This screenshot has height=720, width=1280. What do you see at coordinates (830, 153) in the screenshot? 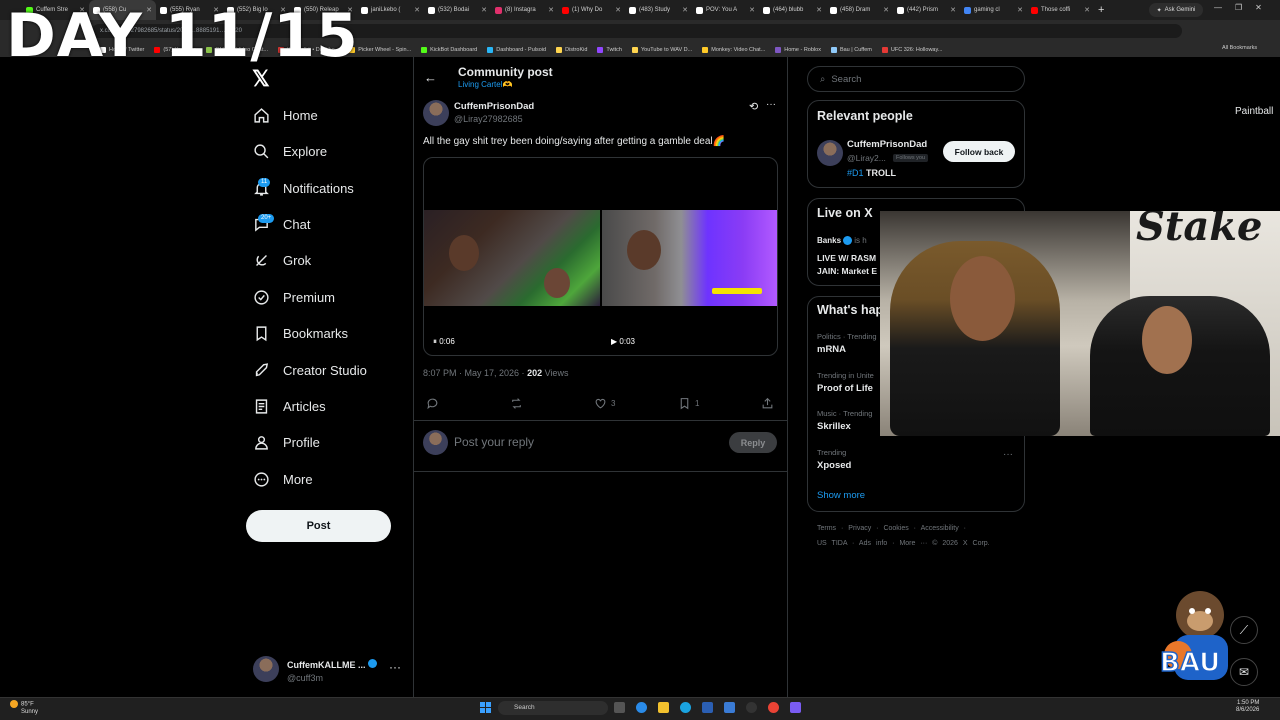
I see `relevant-person-avatar` at bounding box center [830, 153].